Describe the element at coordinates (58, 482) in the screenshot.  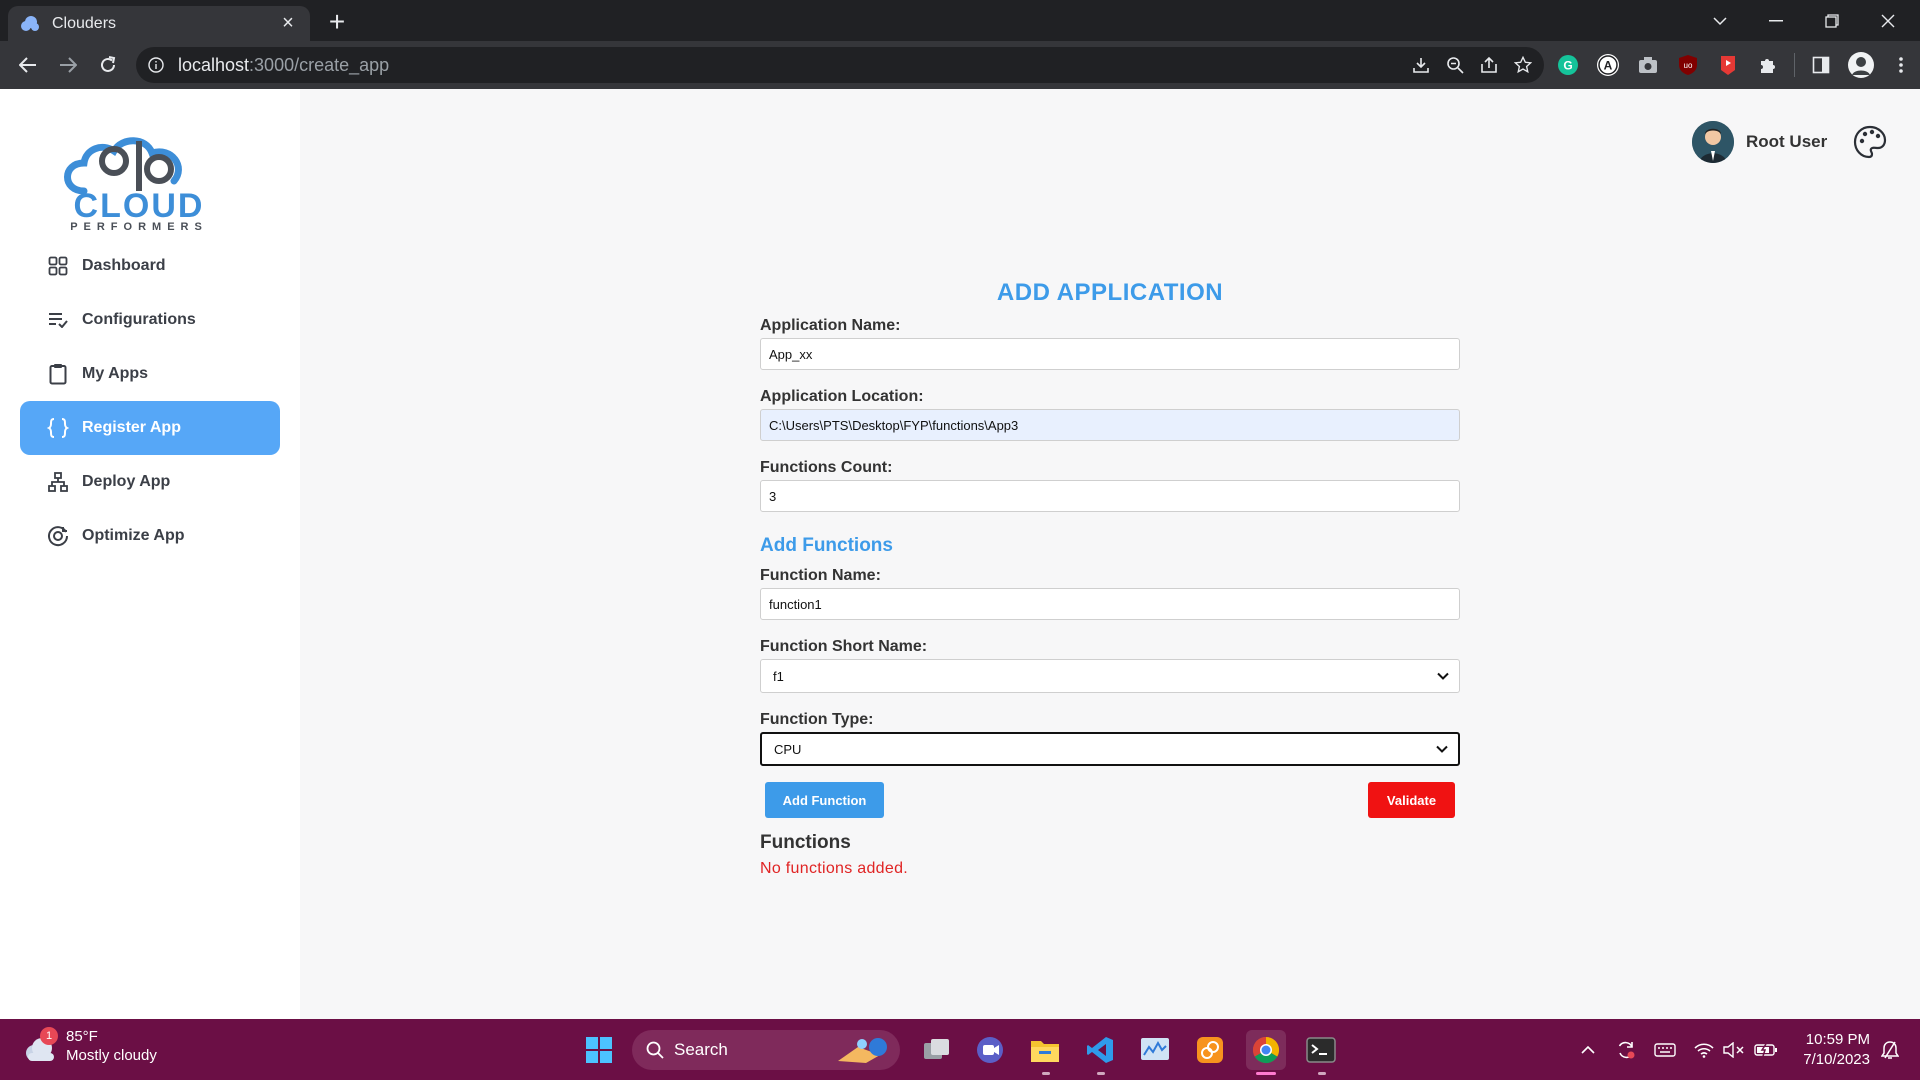
I see `sitemap-icon` at that location.